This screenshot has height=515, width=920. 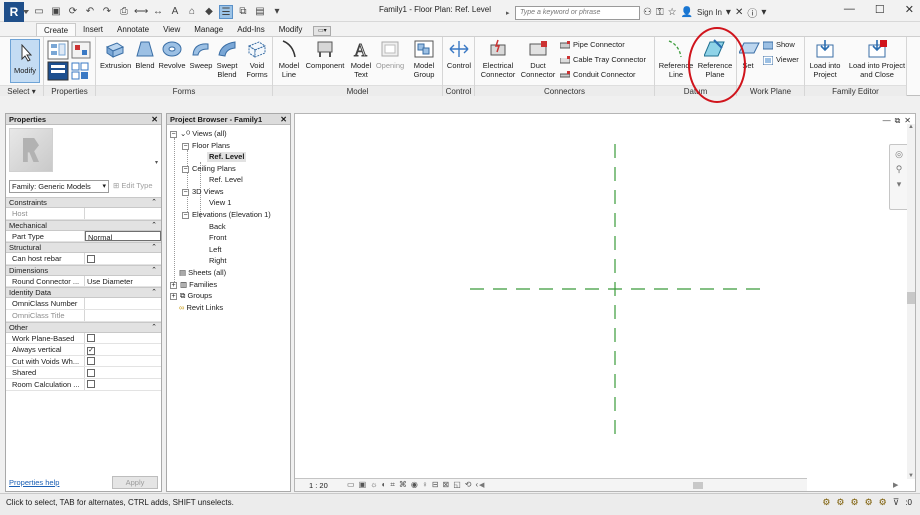 What do you see at coordinates (81, 72) in the screenshot?
I see `family-parameters-button` at bounding box center [81, 72].